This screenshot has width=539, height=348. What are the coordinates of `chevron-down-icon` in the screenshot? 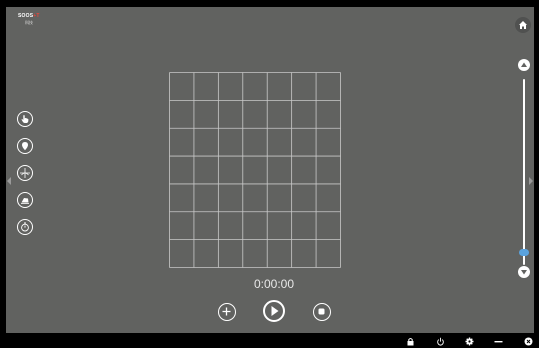 It's located at (524, 272).